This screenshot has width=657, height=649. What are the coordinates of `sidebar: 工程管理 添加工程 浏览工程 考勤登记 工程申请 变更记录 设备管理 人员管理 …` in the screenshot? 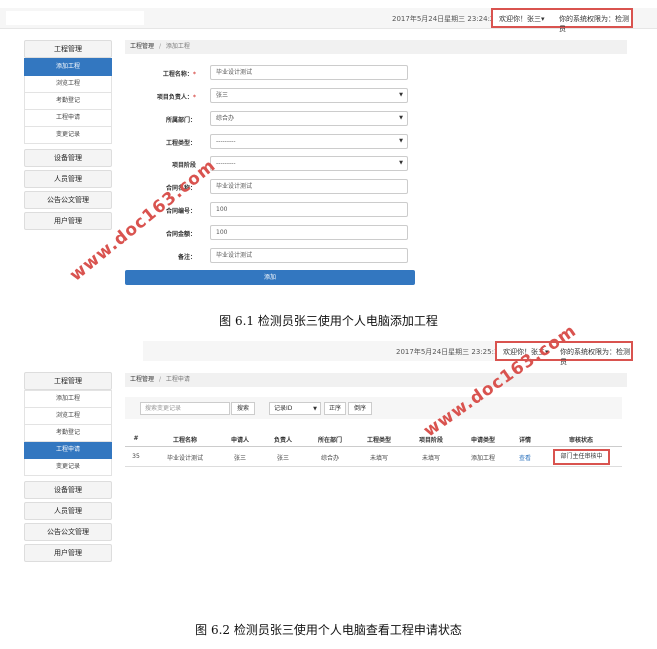 It's located at (68, 136).